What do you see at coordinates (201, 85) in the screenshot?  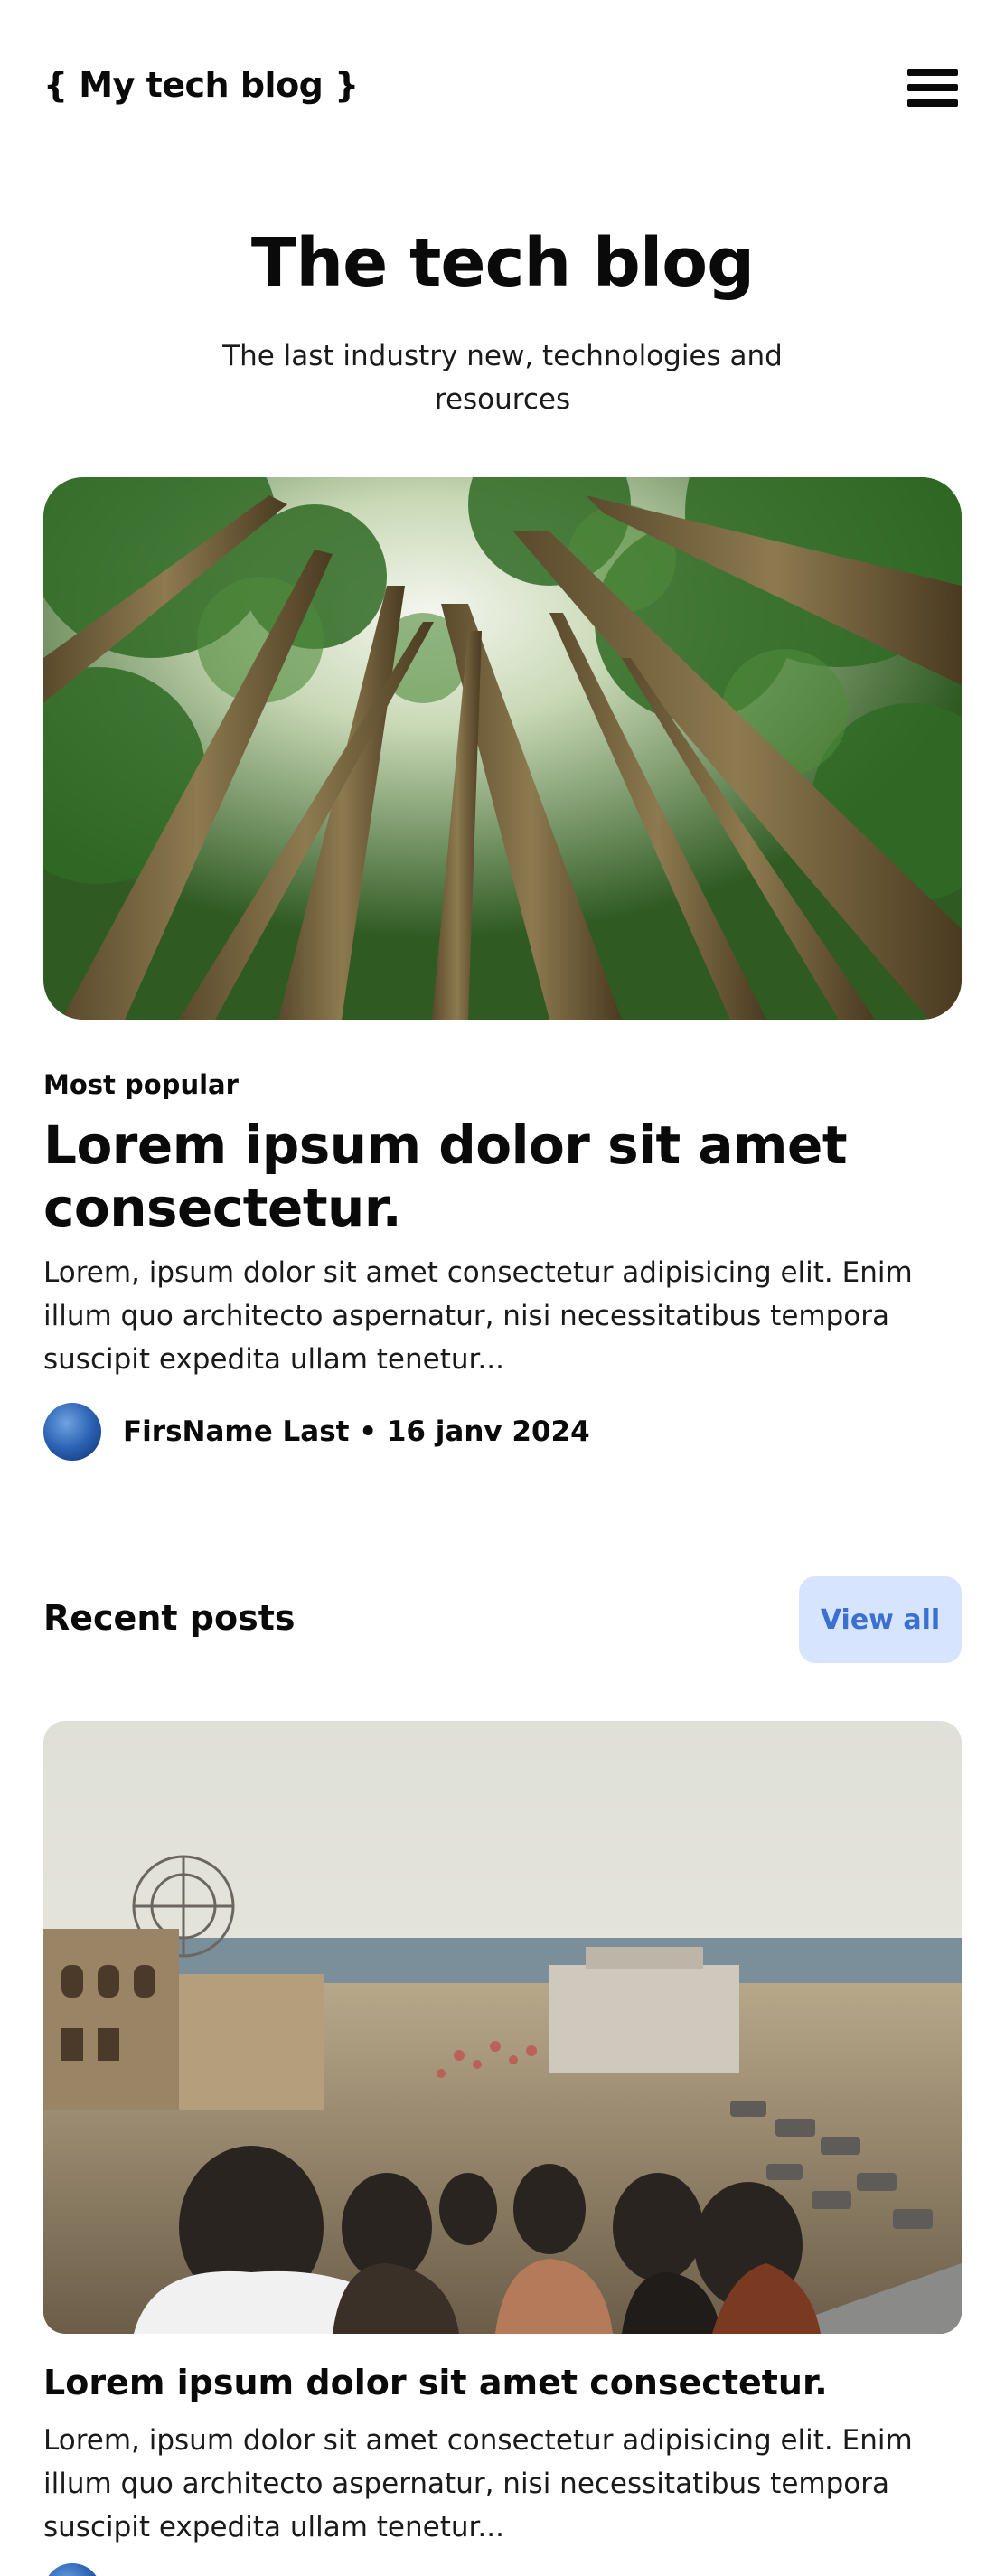 I see `site-logo: { My tech blog }` at bounding box center [201, 85].